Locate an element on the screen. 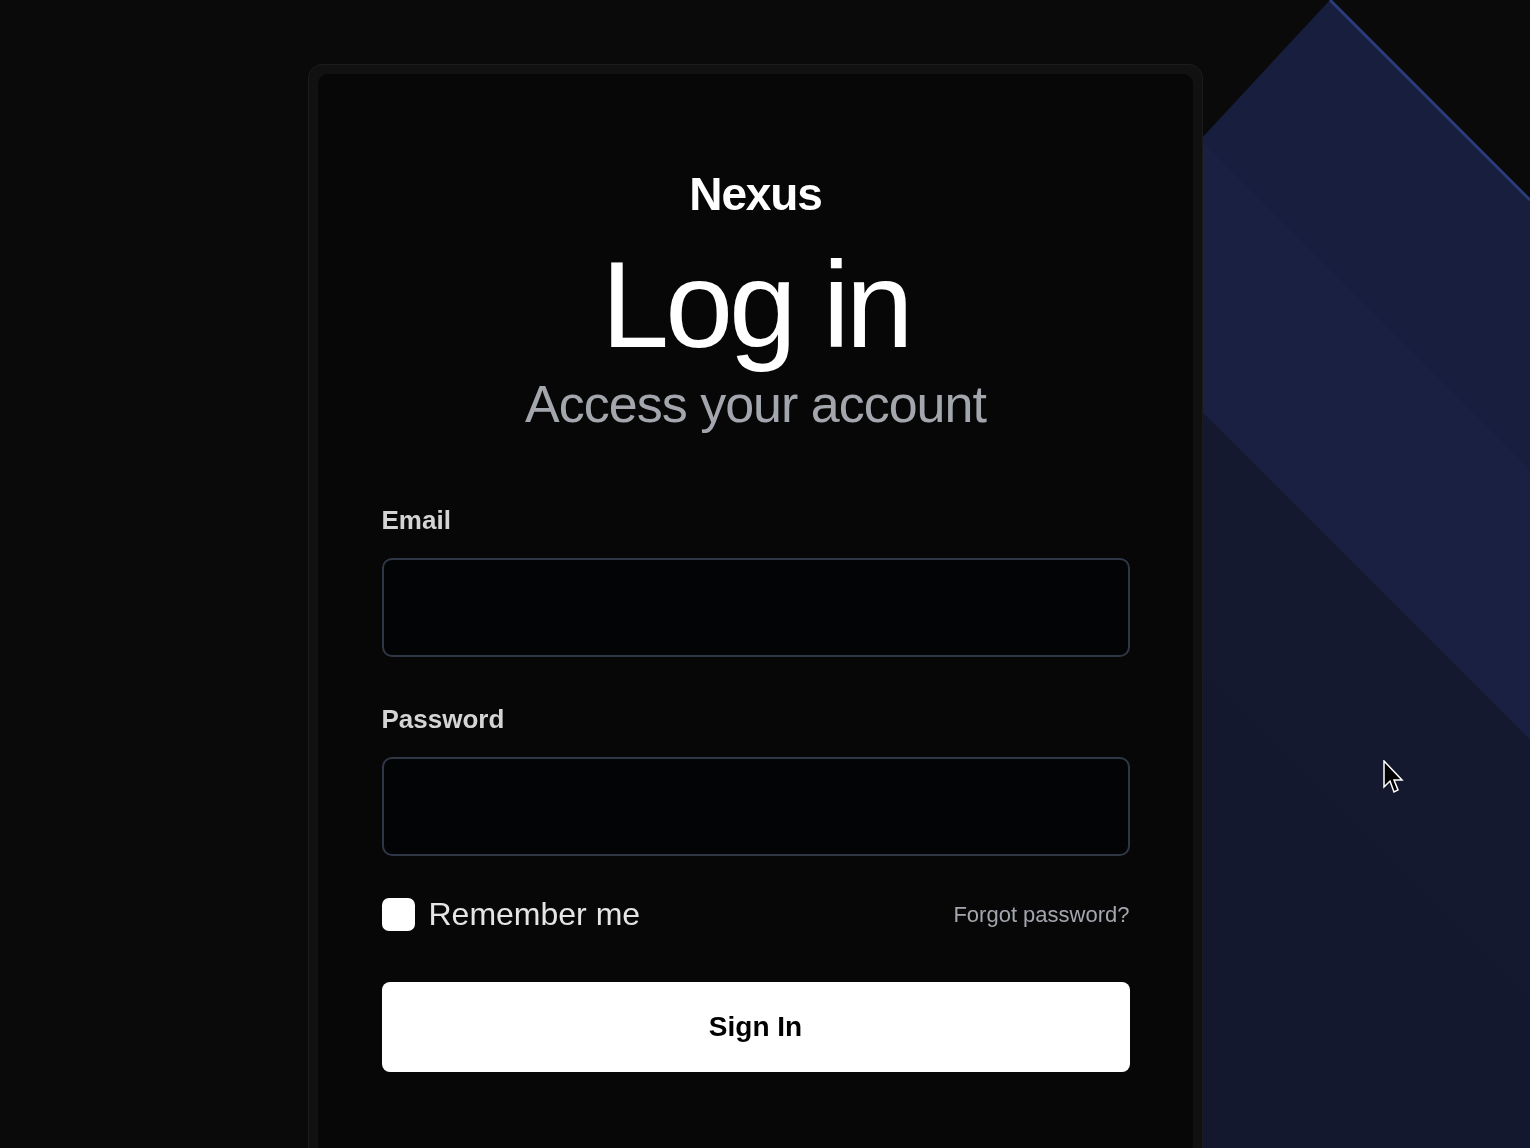 The height and width of the screenshot is (1148, 1530). field-label: Email is located at coordinates (416, 520).